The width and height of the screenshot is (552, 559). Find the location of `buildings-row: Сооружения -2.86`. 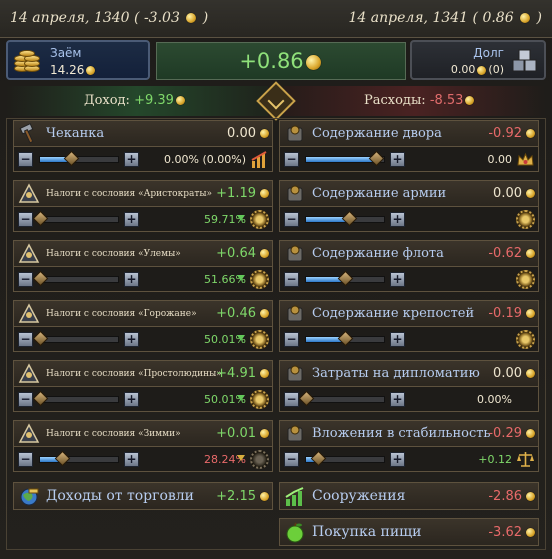

buildings-row: Сооружения -2.86 is located at coordinates (409, 496).